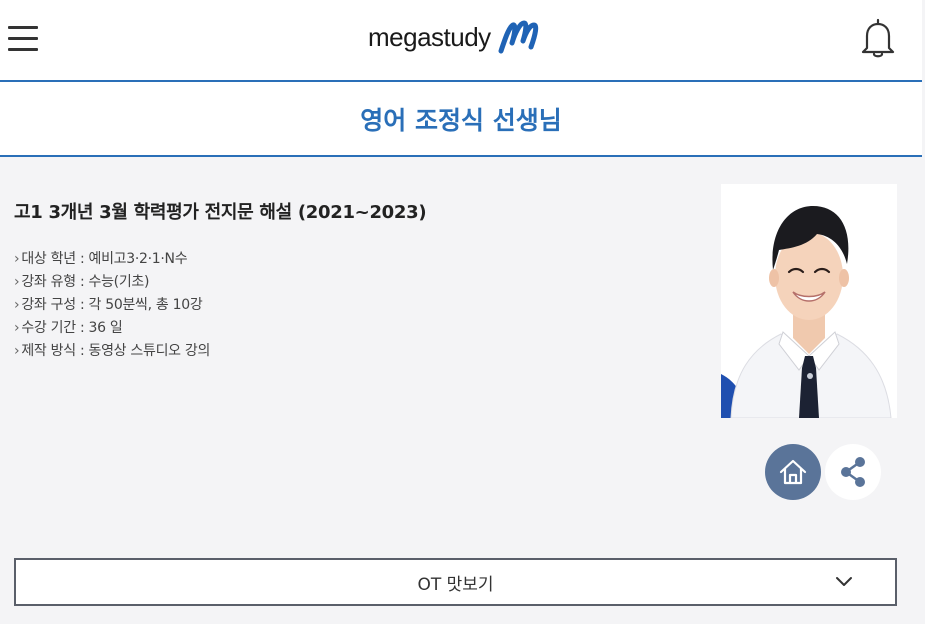  What do you see at coordinates (112, 351) in the screenshot?
I see `info-item-production: › 제작 방식 : 동영상 스튜디오 강의` at bounding box center [112, 351].